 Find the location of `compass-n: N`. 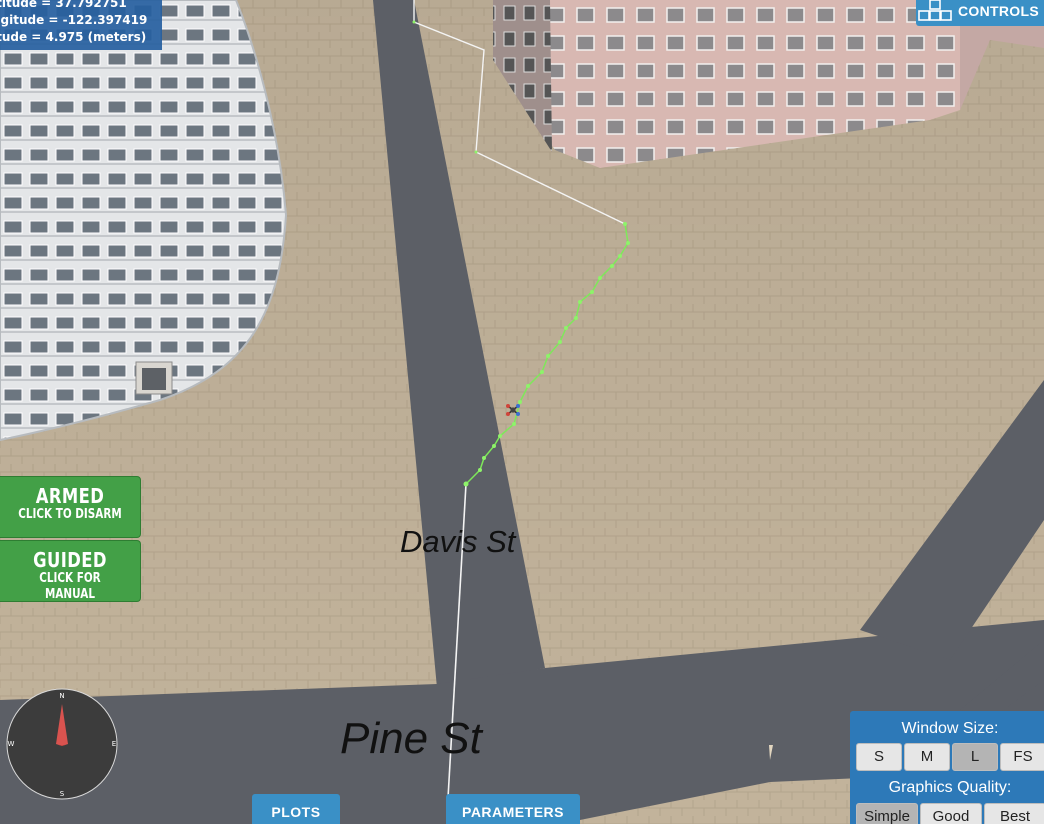

compass-n: N is located at coordinates (61, 696).